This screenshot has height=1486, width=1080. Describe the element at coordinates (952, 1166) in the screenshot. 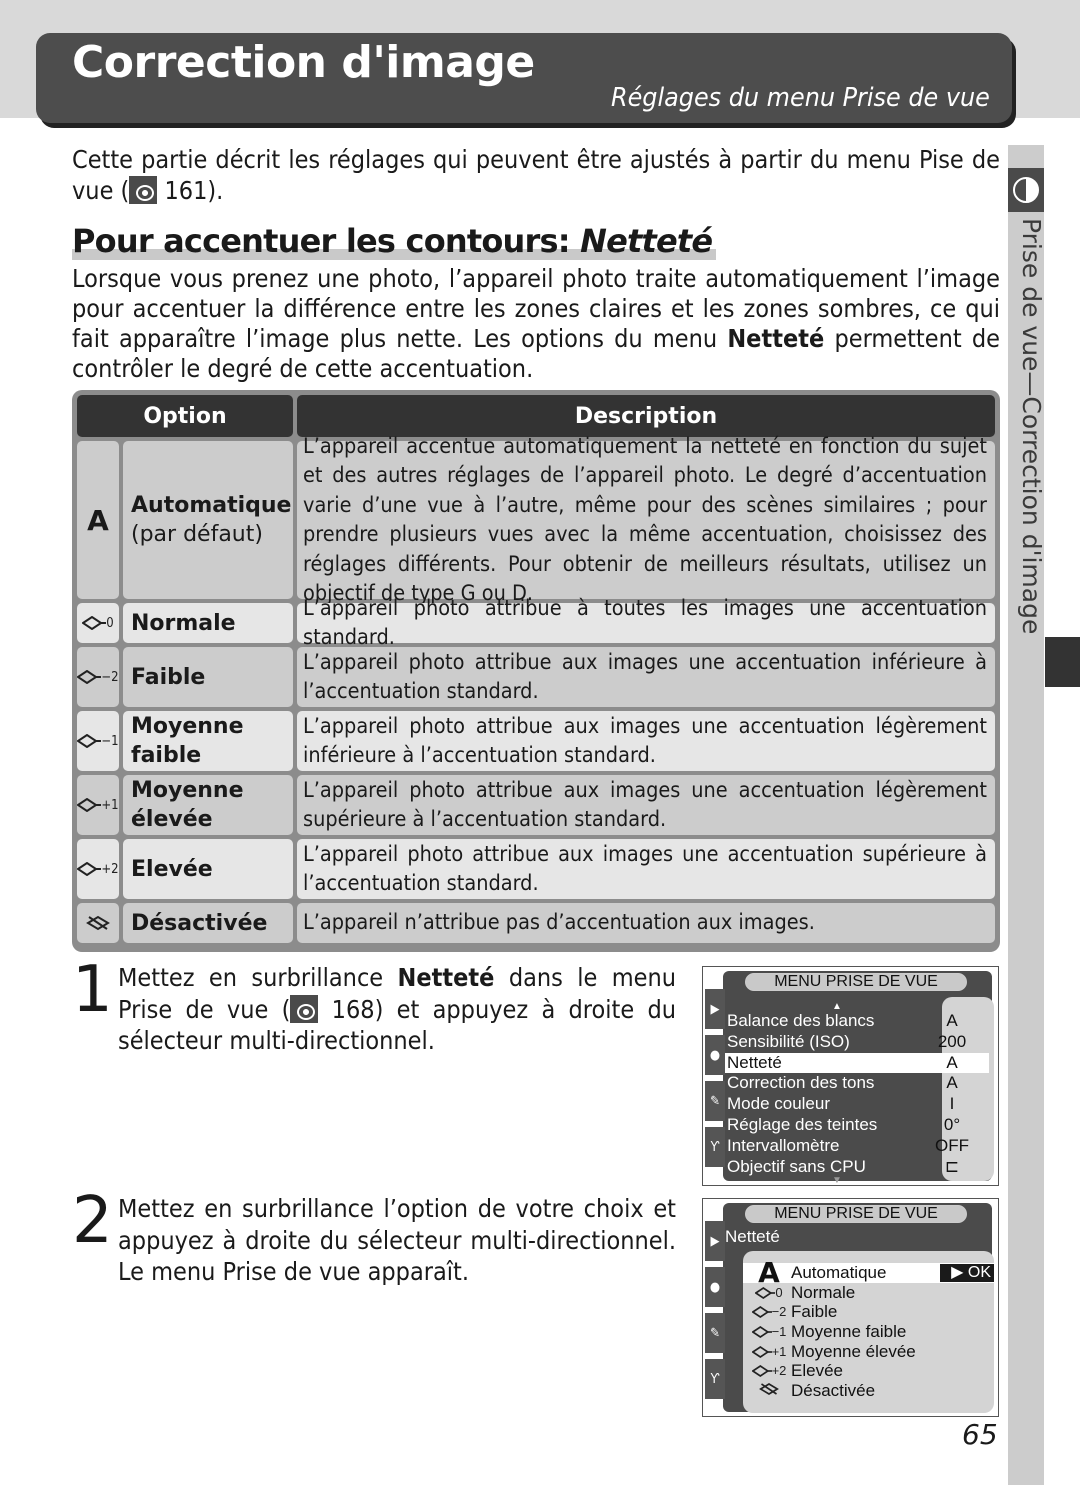

I see `folder-icon: ⊏` at that location.